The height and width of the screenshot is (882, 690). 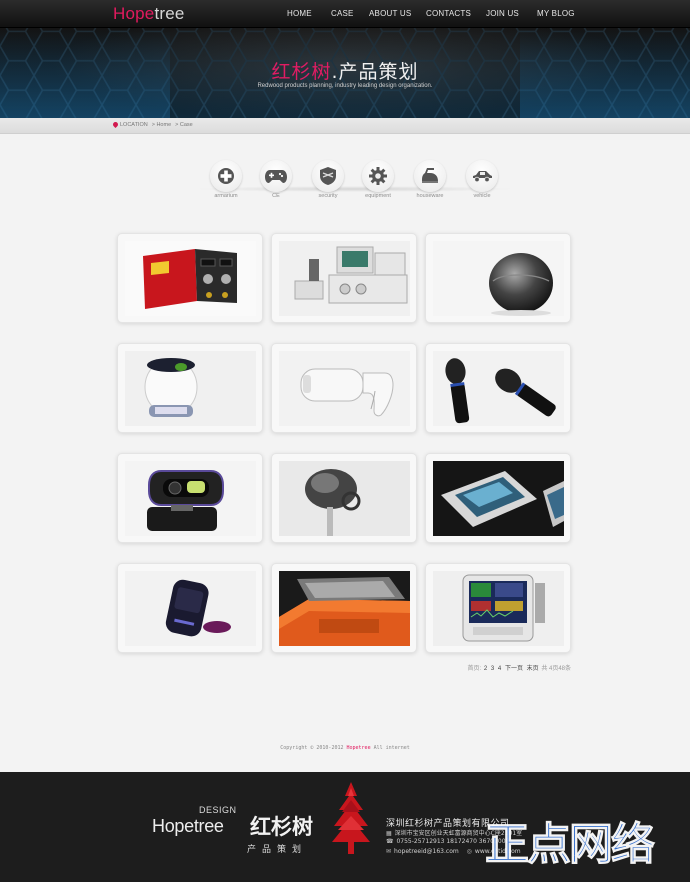 I want to click on nav-case: CASE, so click(x=342, y=13).